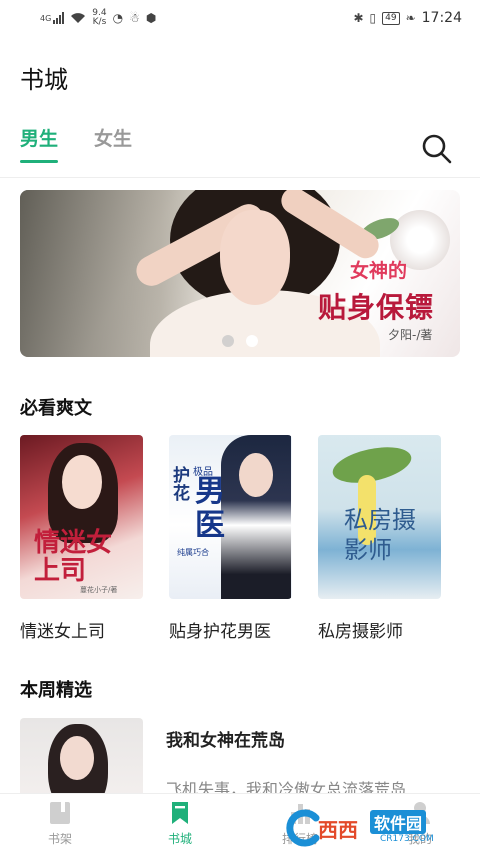 The width and height of the screenshot is (480, 853). What do you see at coordinates (78, 18) in the screenshot?
I see `wifi-icon` at bounding box center [78, 18].